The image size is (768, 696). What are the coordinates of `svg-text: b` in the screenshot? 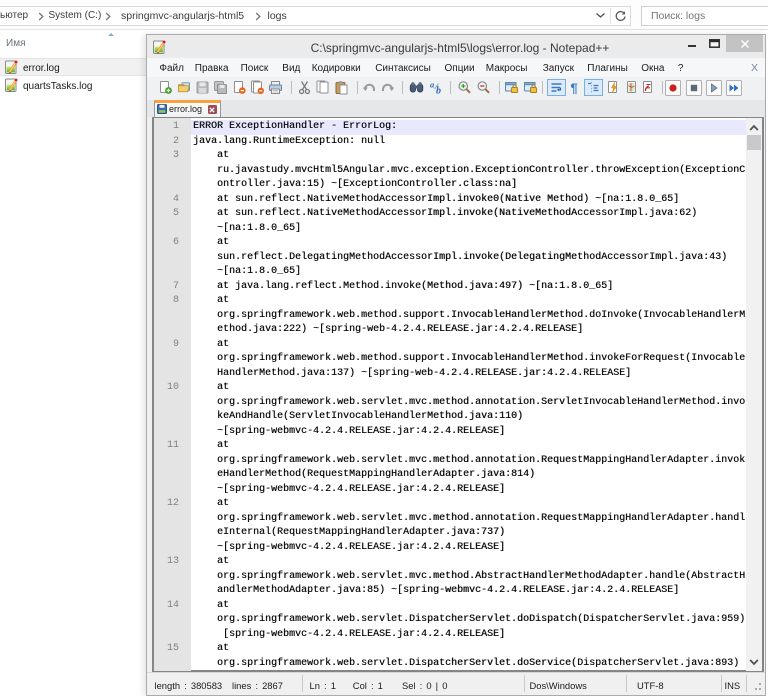 It's located at (438, 91).